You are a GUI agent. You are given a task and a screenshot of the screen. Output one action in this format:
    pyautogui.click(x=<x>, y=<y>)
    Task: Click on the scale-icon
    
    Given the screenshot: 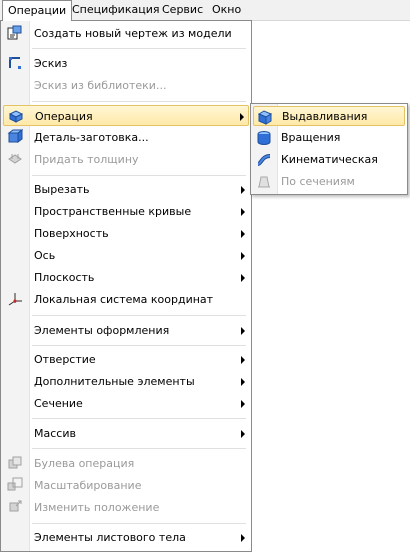 What is the action you would take?
    pyautogui.click(x=15, y=485)
    